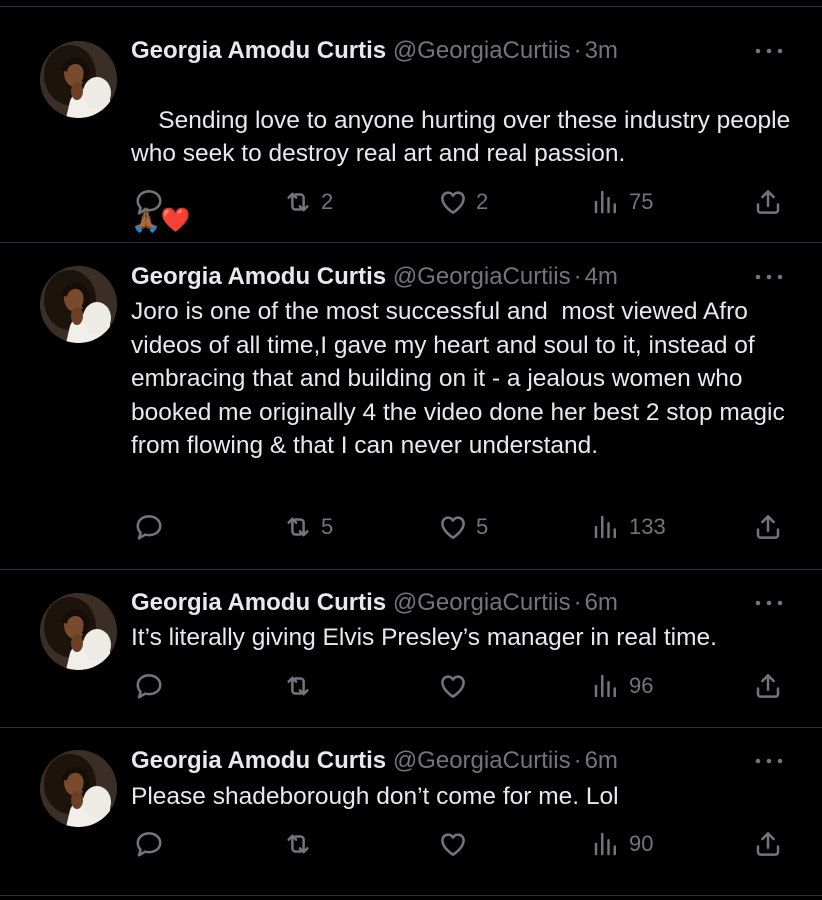 Image resolution: width=822 pixels, height=900 pixels. What do you see at coordinates (601, 276) in the screenshot?
I see `timestamp: 4m` at bounding box center [601, 276].